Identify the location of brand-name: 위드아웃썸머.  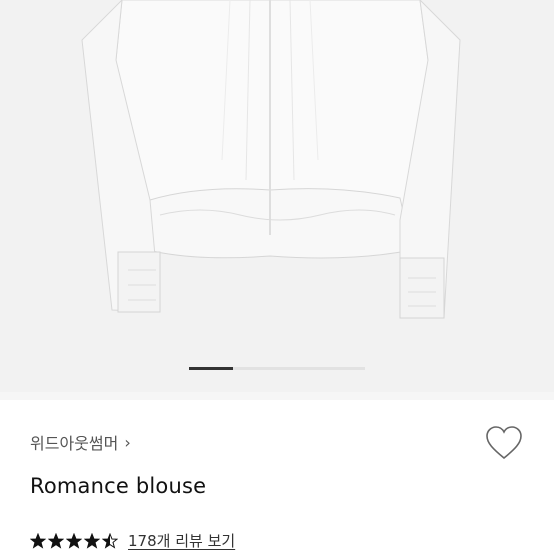
(74, 443).